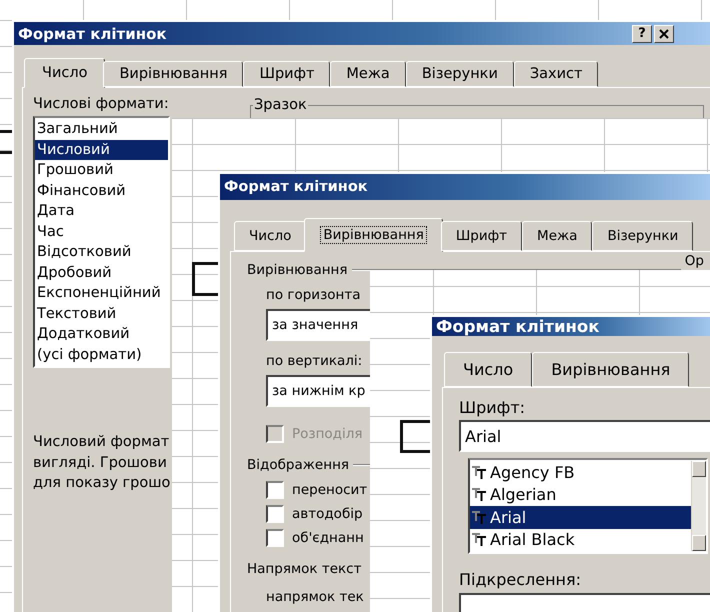  I want to click on list-item: Відсотковий, so click(101, 252).